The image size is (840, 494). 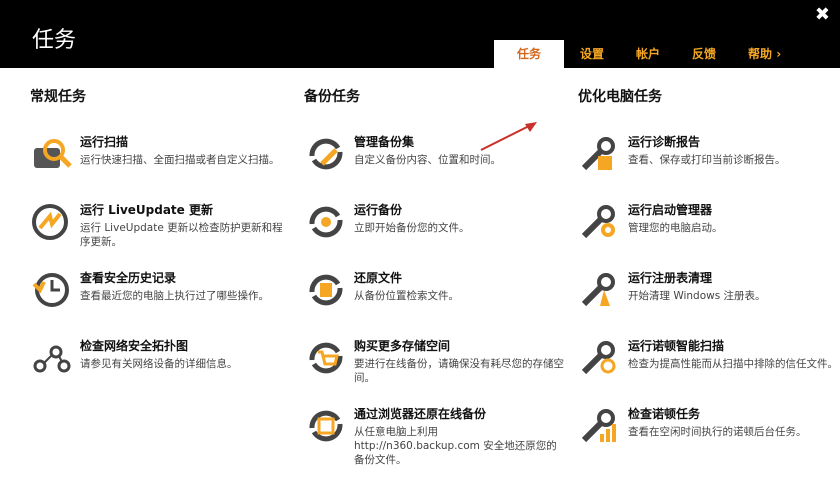 I want to click on backup-tasks-heading: 备份任务, so click(x=332, y=97).